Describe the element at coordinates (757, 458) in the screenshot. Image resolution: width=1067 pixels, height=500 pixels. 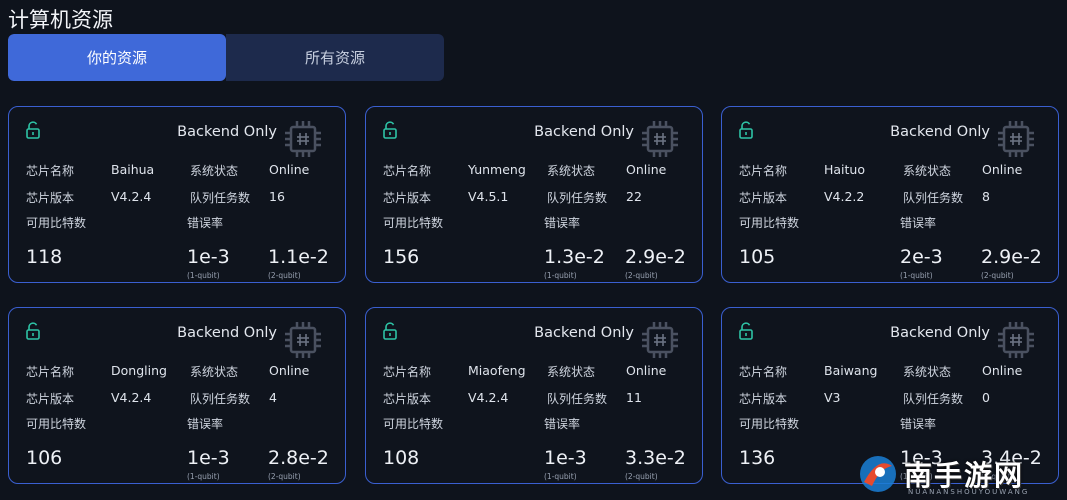
I see `available-qubits-value: 136` at that location.